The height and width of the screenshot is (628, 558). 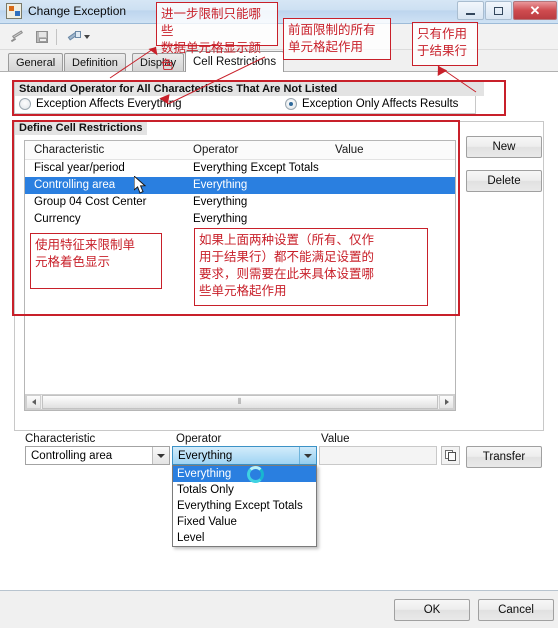 I want to click on label-characteristic: Characteristic, so click(x=60, y=439).